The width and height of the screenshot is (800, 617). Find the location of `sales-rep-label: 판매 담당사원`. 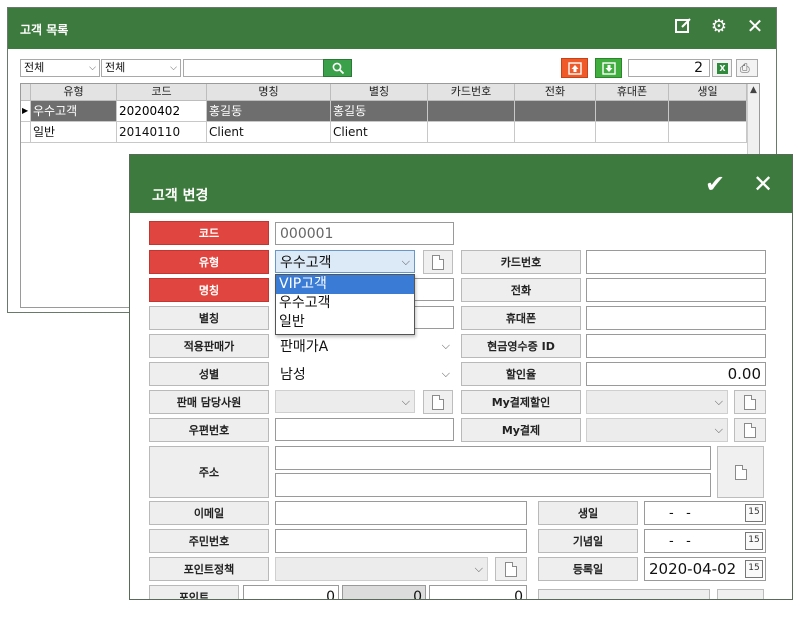

sales-rep-label: 판매 담당사원 is located at coordinates (209, 402).